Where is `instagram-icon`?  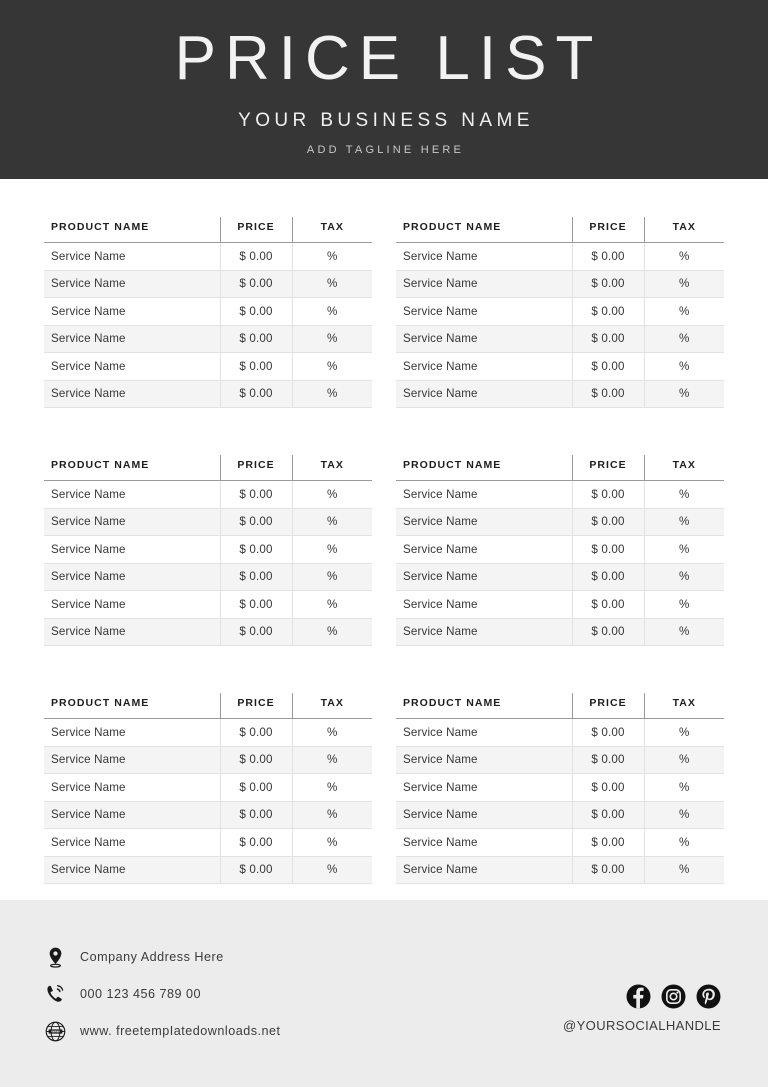
instagram-icon is located at coordinates (673, 996).